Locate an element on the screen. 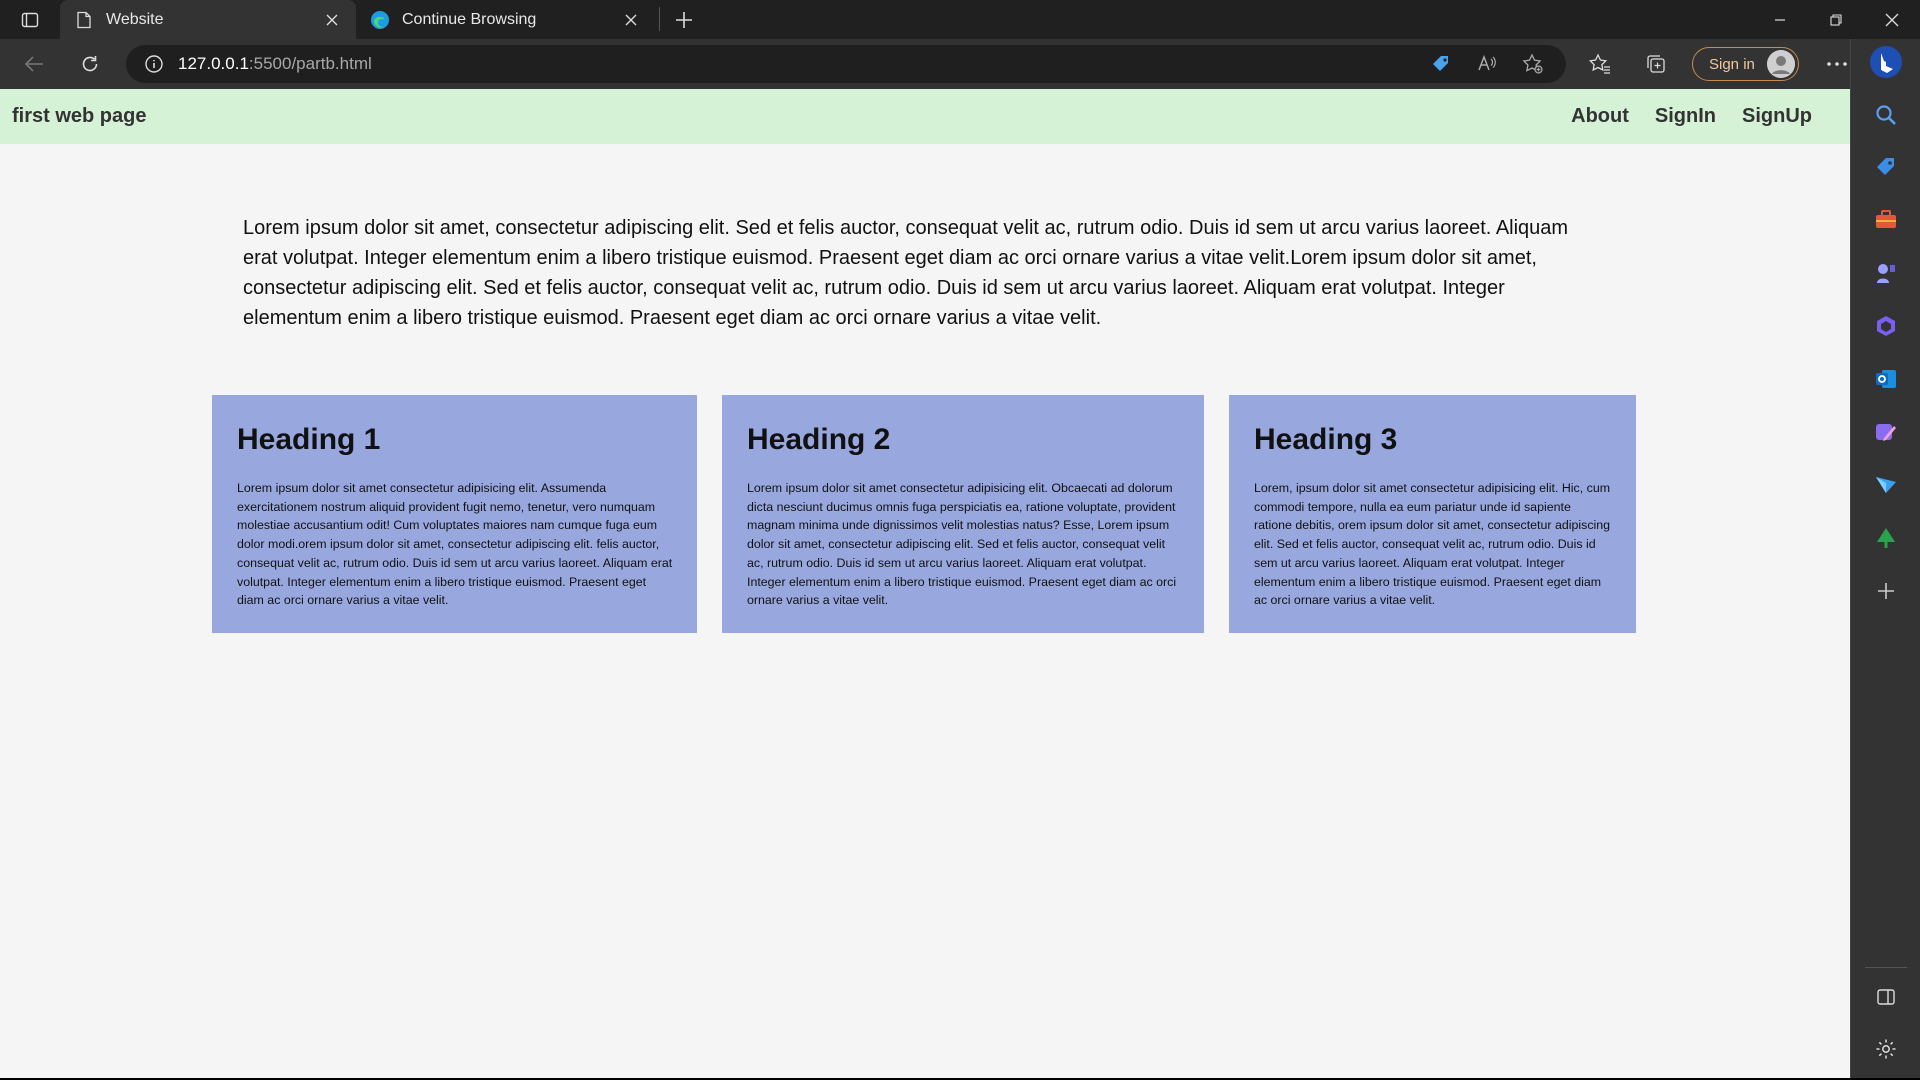 The image size is (1920, 1080). plus-icon is located at coordinates (684, 19).